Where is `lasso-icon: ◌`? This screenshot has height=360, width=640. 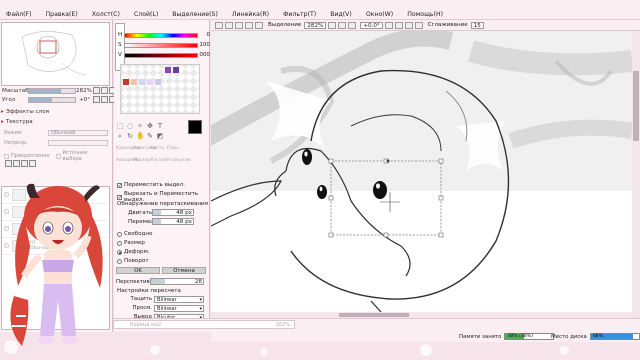
lasso-icon: ◌ is located at coordinates (130, 126).